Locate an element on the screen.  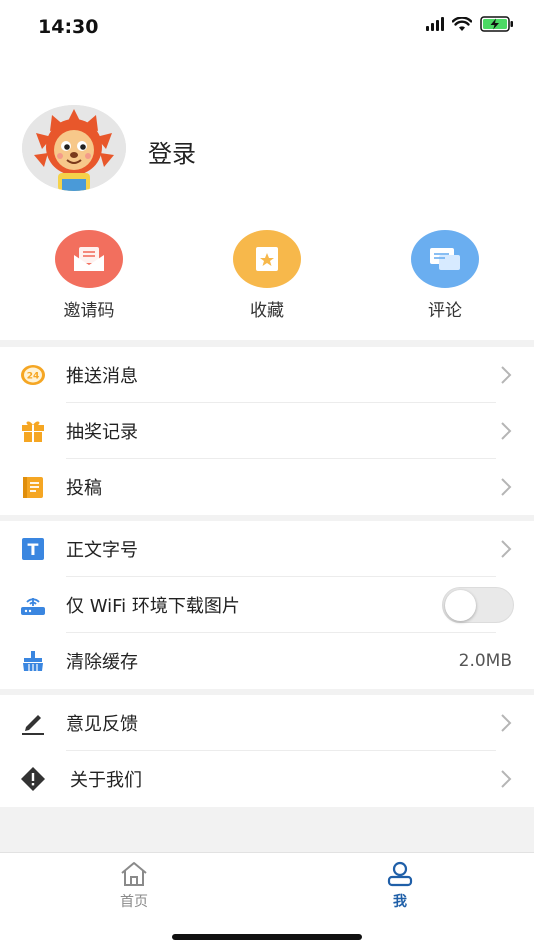
toggle-knob is located at coordinates (460, 605).